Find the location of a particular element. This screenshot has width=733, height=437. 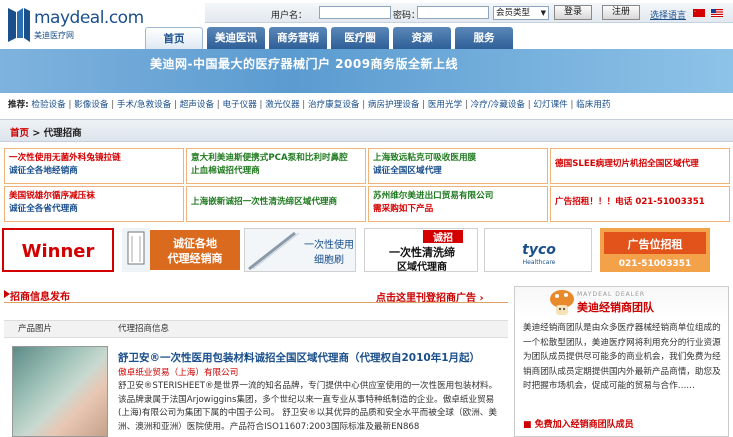

chevron-down-icon: ▼ is located at coordinates (543, 13).